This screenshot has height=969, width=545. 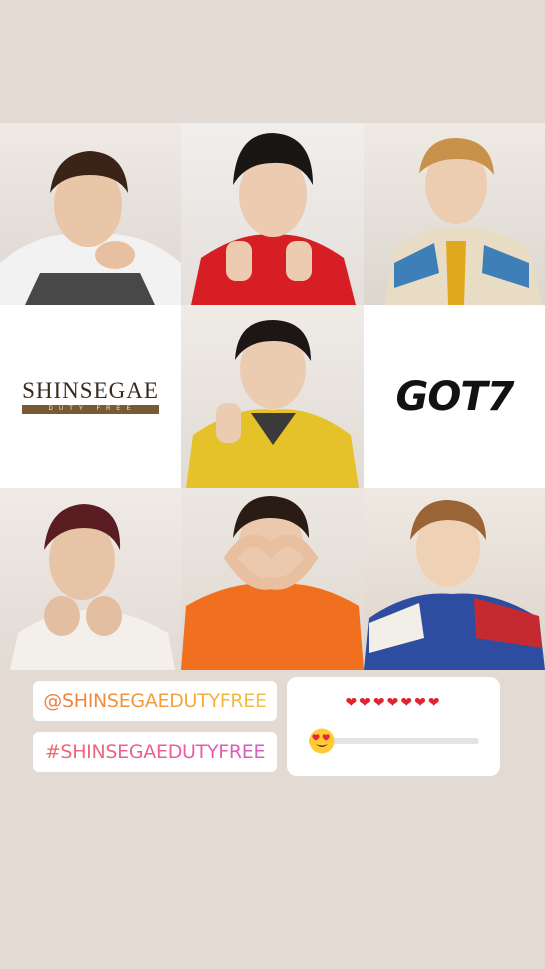 I want to click on hashtag-text: #SHINSEGAEDUTYFREE, so click(x=155, y=751).